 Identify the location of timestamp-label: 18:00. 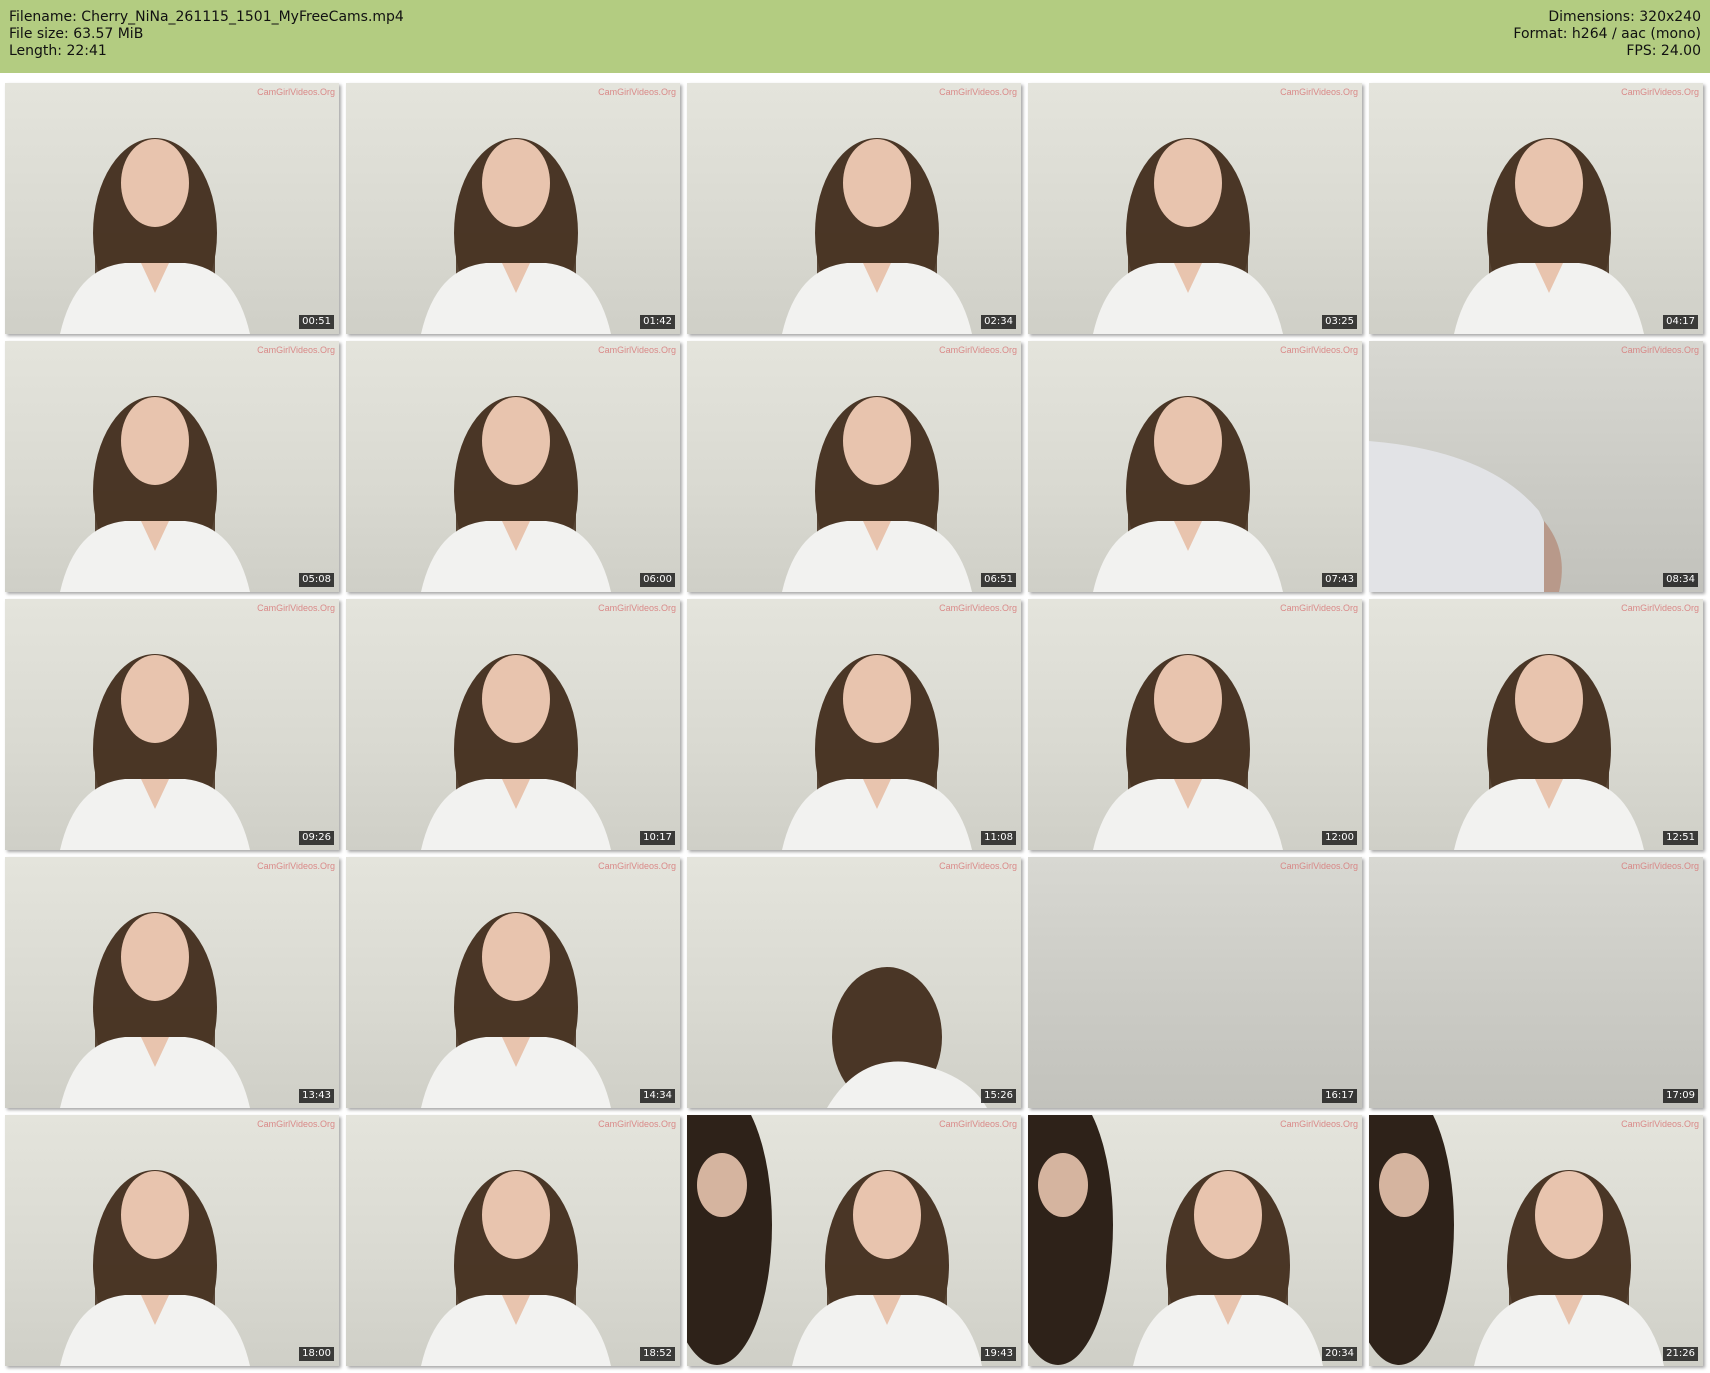
(316, 1354).